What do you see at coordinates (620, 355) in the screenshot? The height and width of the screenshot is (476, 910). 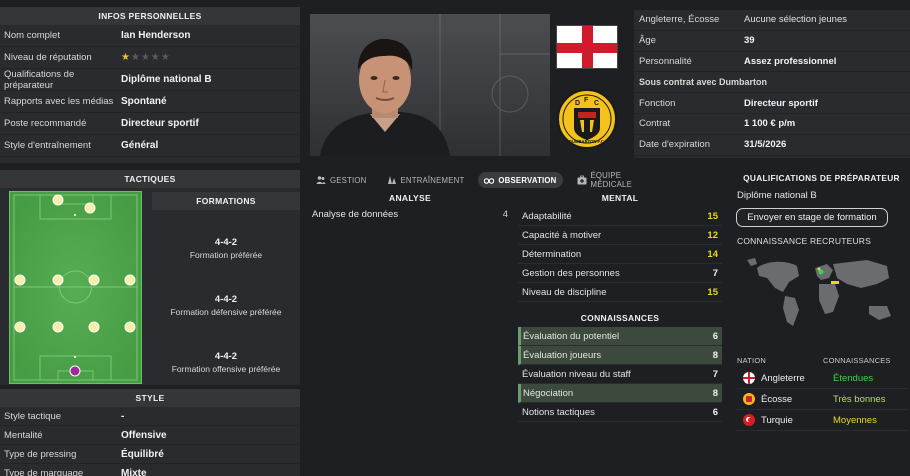 I see `attribute-row: Évaluation joueurs 8` at bounding box center [620, 355].